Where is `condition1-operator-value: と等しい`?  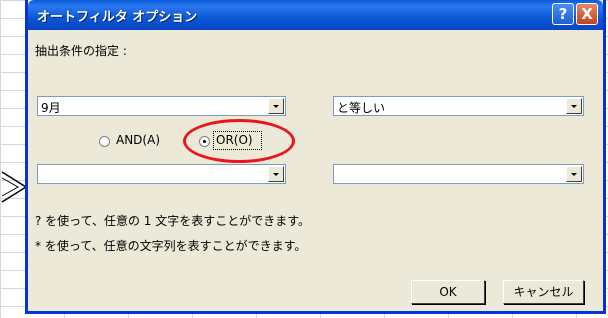
condition1-operator-value: と等しい is located at coordinates (361, 108).